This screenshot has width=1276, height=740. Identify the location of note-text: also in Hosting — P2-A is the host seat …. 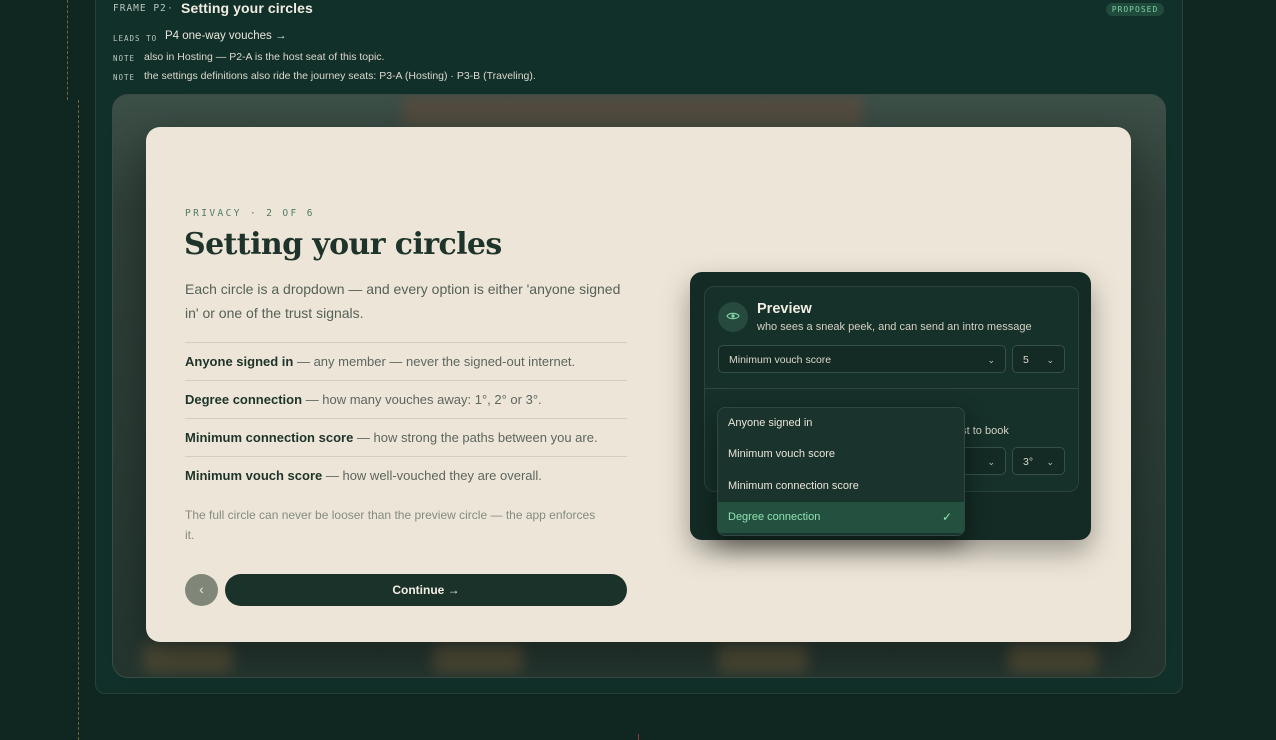
(264, 57).